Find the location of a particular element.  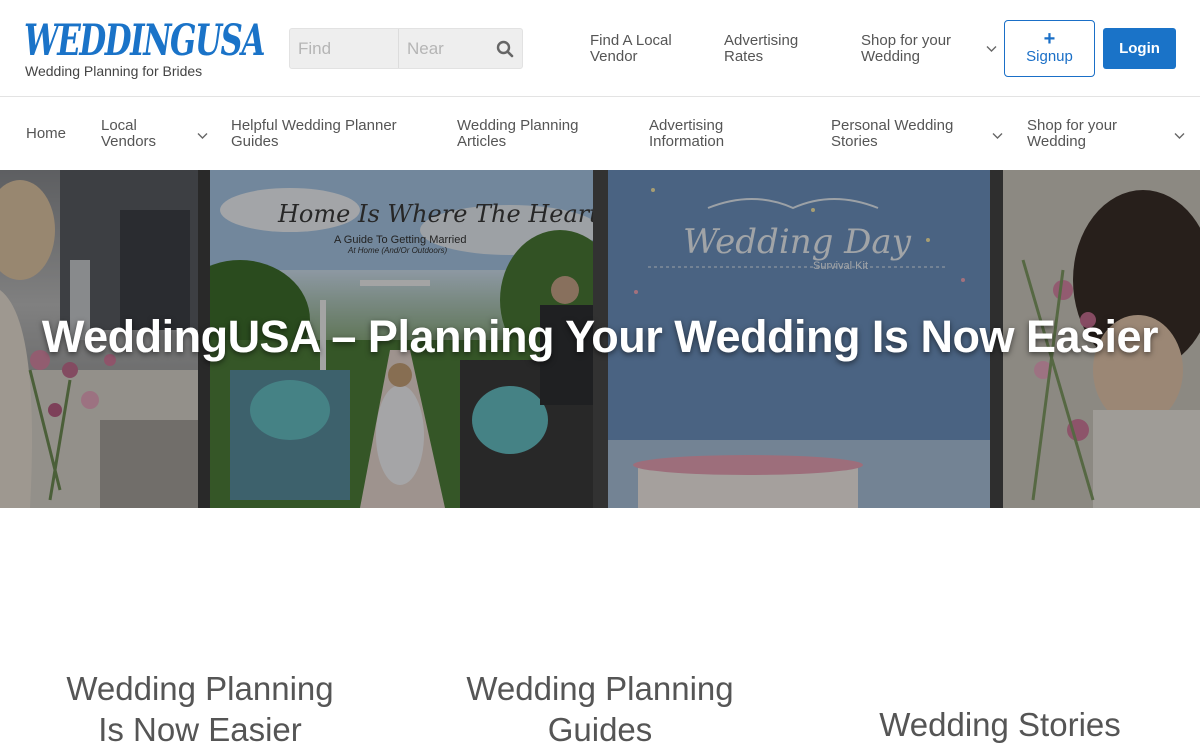

nav-item-planning-articles: Wedding Planning Articles is located at coordinates (532, 134).